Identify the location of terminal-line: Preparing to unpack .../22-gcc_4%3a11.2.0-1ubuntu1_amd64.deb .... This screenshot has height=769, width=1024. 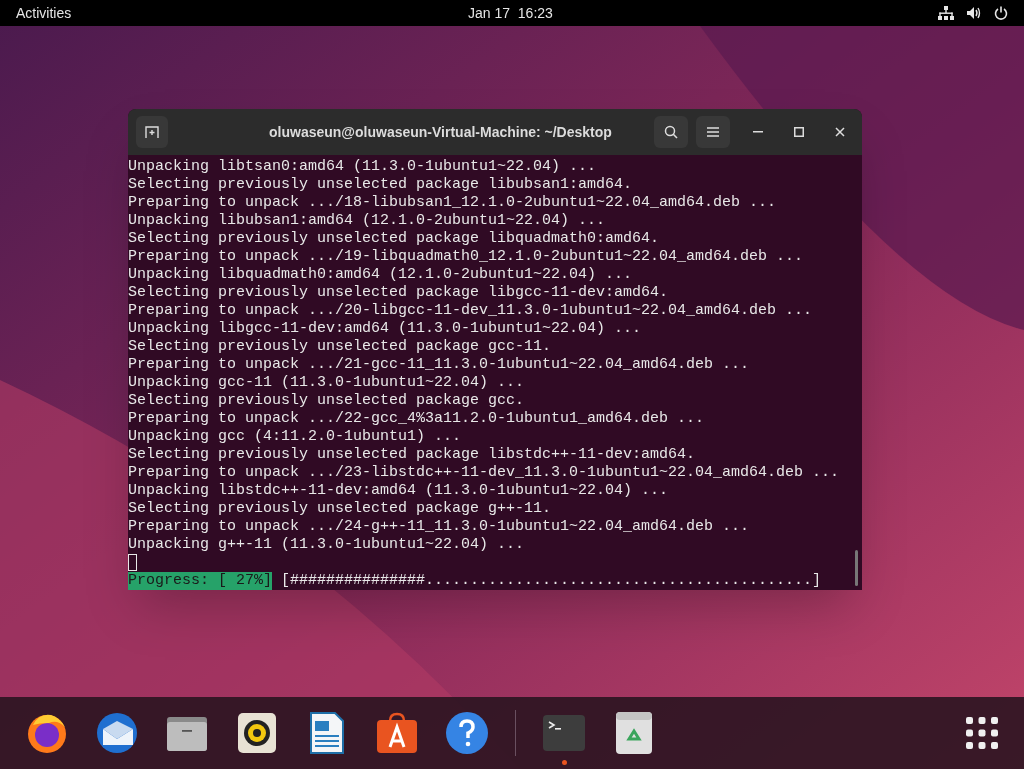
(416, 418).